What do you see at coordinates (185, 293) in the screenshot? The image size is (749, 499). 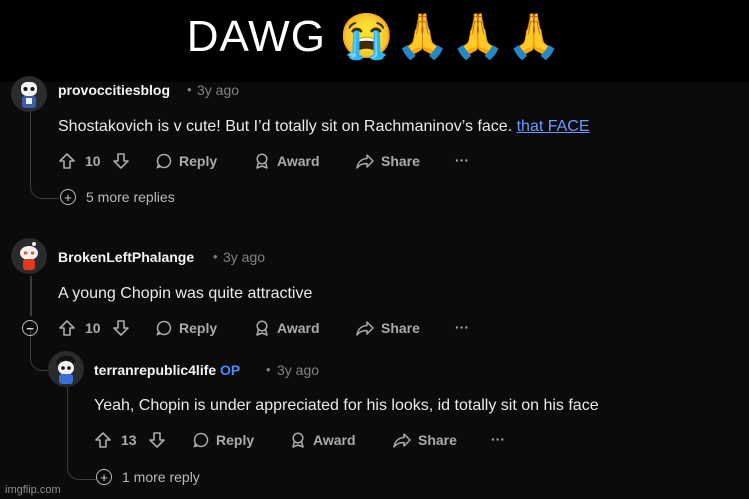 I see `comment-body: A young Chopin was quite attractive` at bounding box center [185, 293].